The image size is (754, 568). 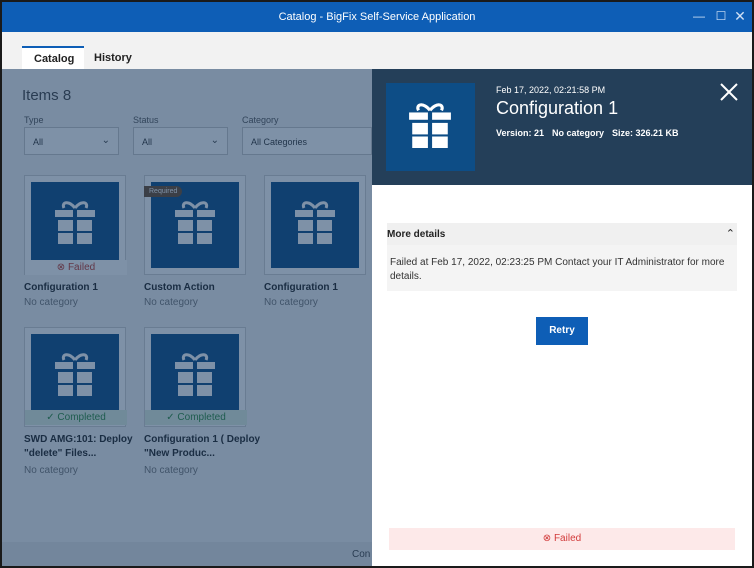 What do you see at coordinates (38, 142) in the screenshot?
I see `type-filter-value: All` at bounding box center [38, 142].